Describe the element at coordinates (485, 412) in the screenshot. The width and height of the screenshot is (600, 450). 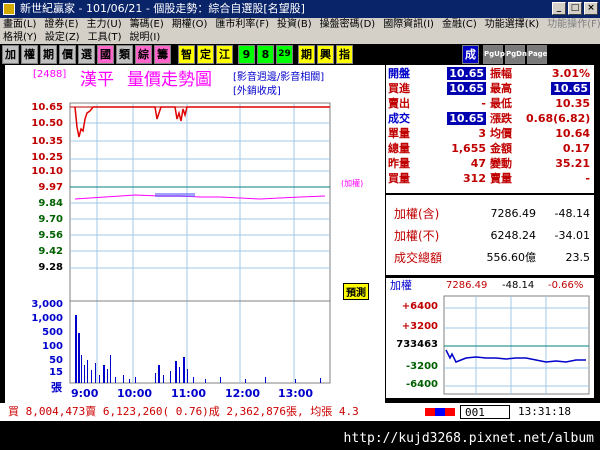
I see `counter-field: 001` at that location.